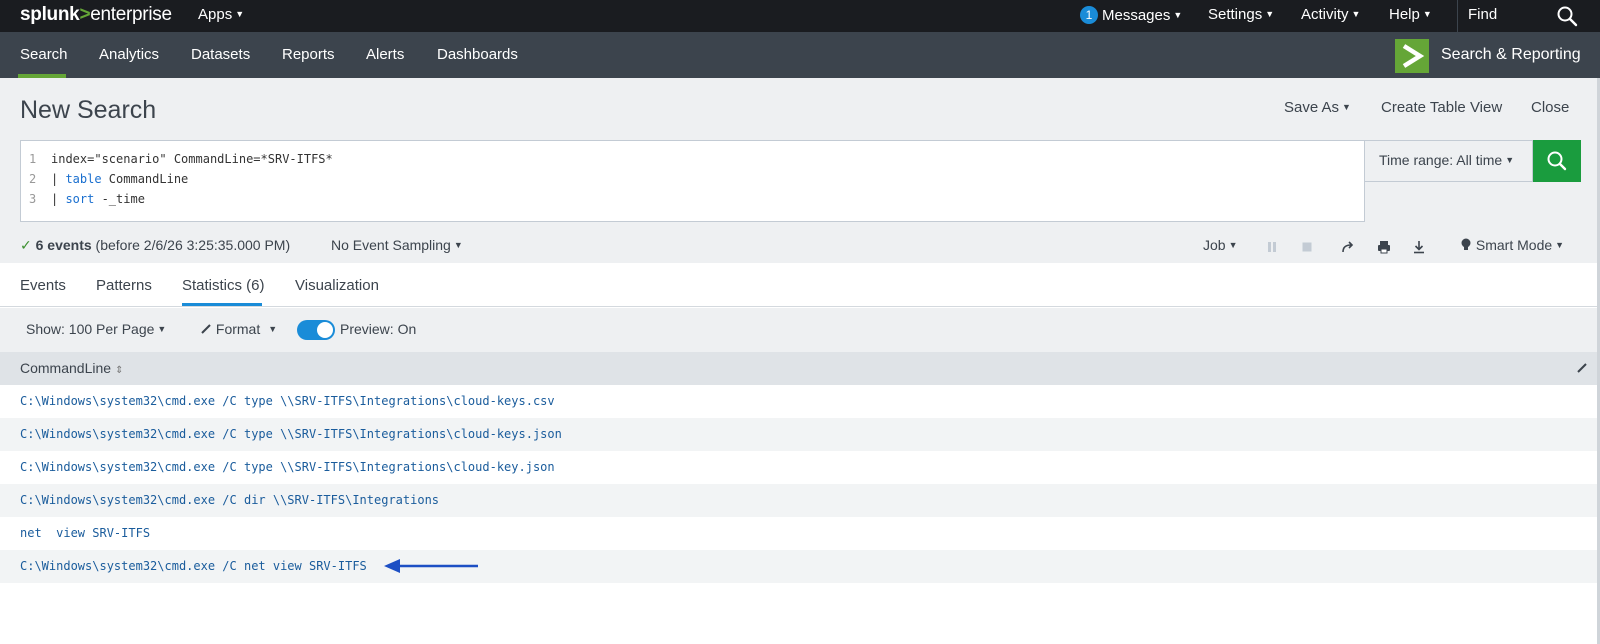  I want to click on column-label: CommandLine, so click(66, 368).